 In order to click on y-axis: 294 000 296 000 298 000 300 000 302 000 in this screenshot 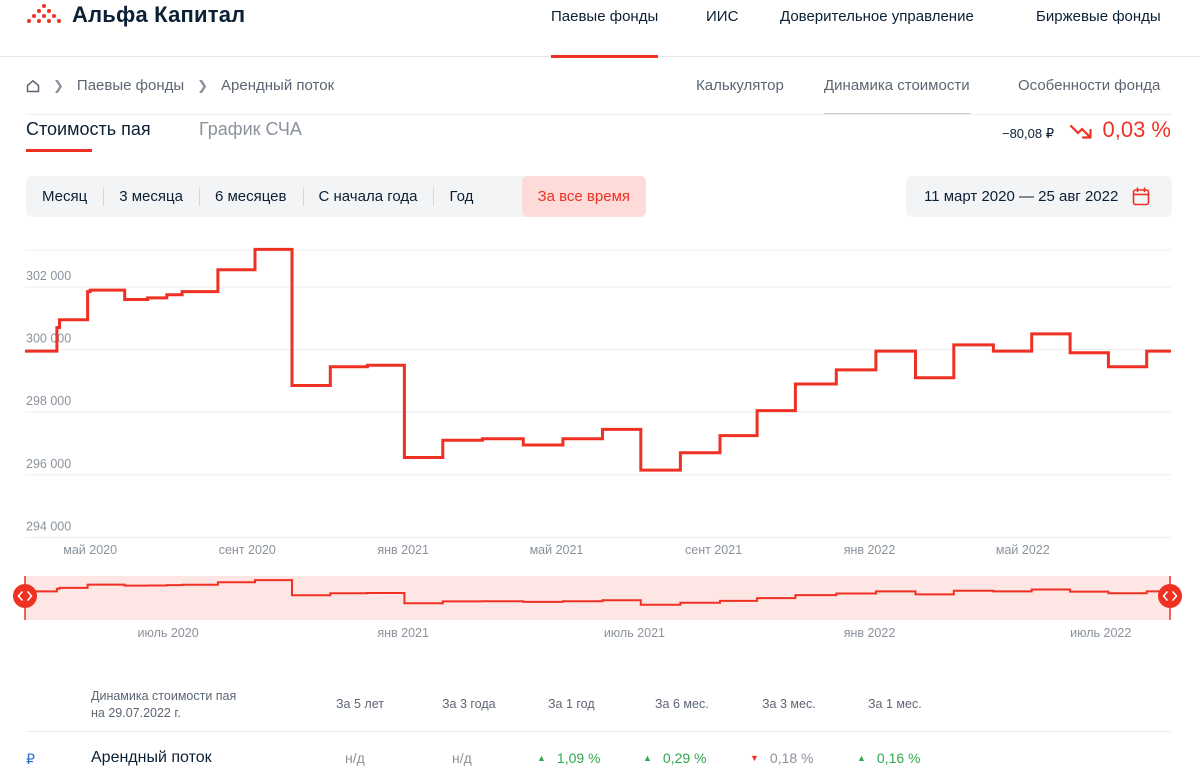, I will do `click(48, 401)`.